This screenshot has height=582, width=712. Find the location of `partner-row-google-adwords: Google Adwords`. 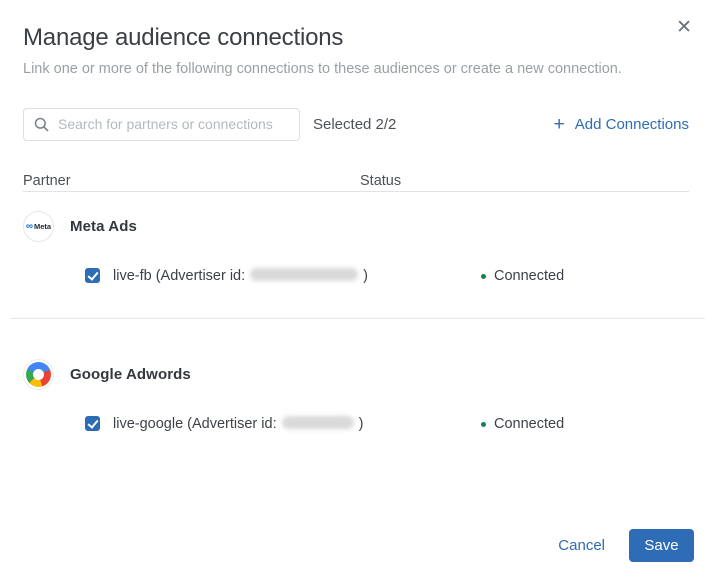

partner-row-google-adwords: Google Adwords is located at coordinates (107, 374).